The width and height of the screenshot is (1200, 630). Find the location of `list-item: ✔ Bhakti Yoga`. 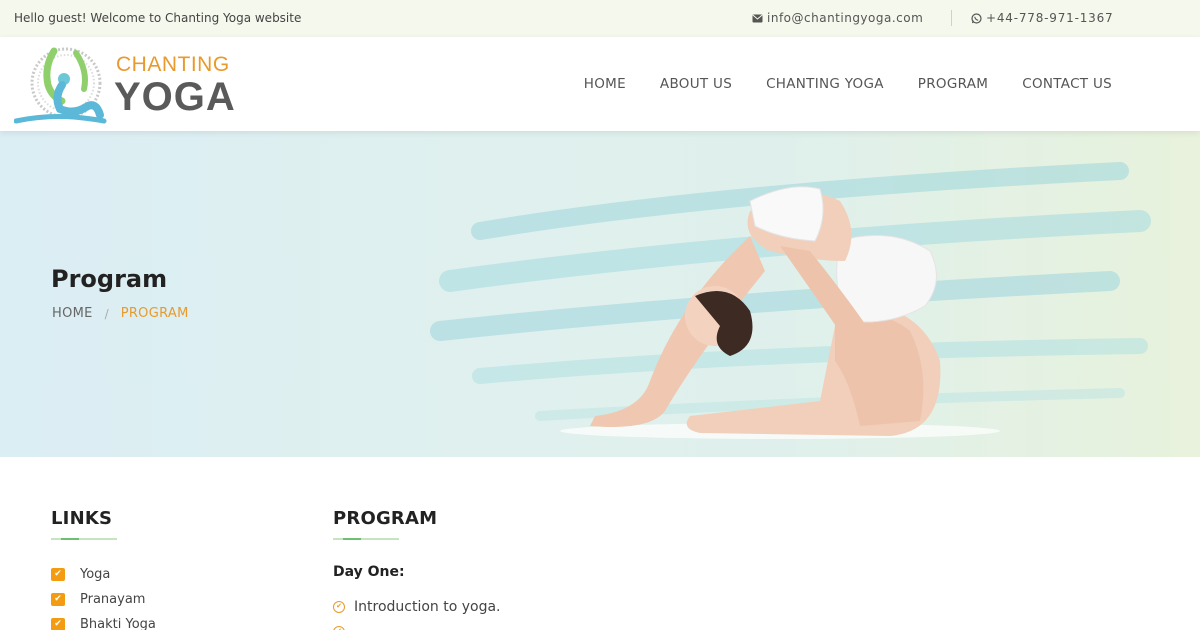

list-item: ✔ Bhakti Yoga is located at coordinates (171, 621).